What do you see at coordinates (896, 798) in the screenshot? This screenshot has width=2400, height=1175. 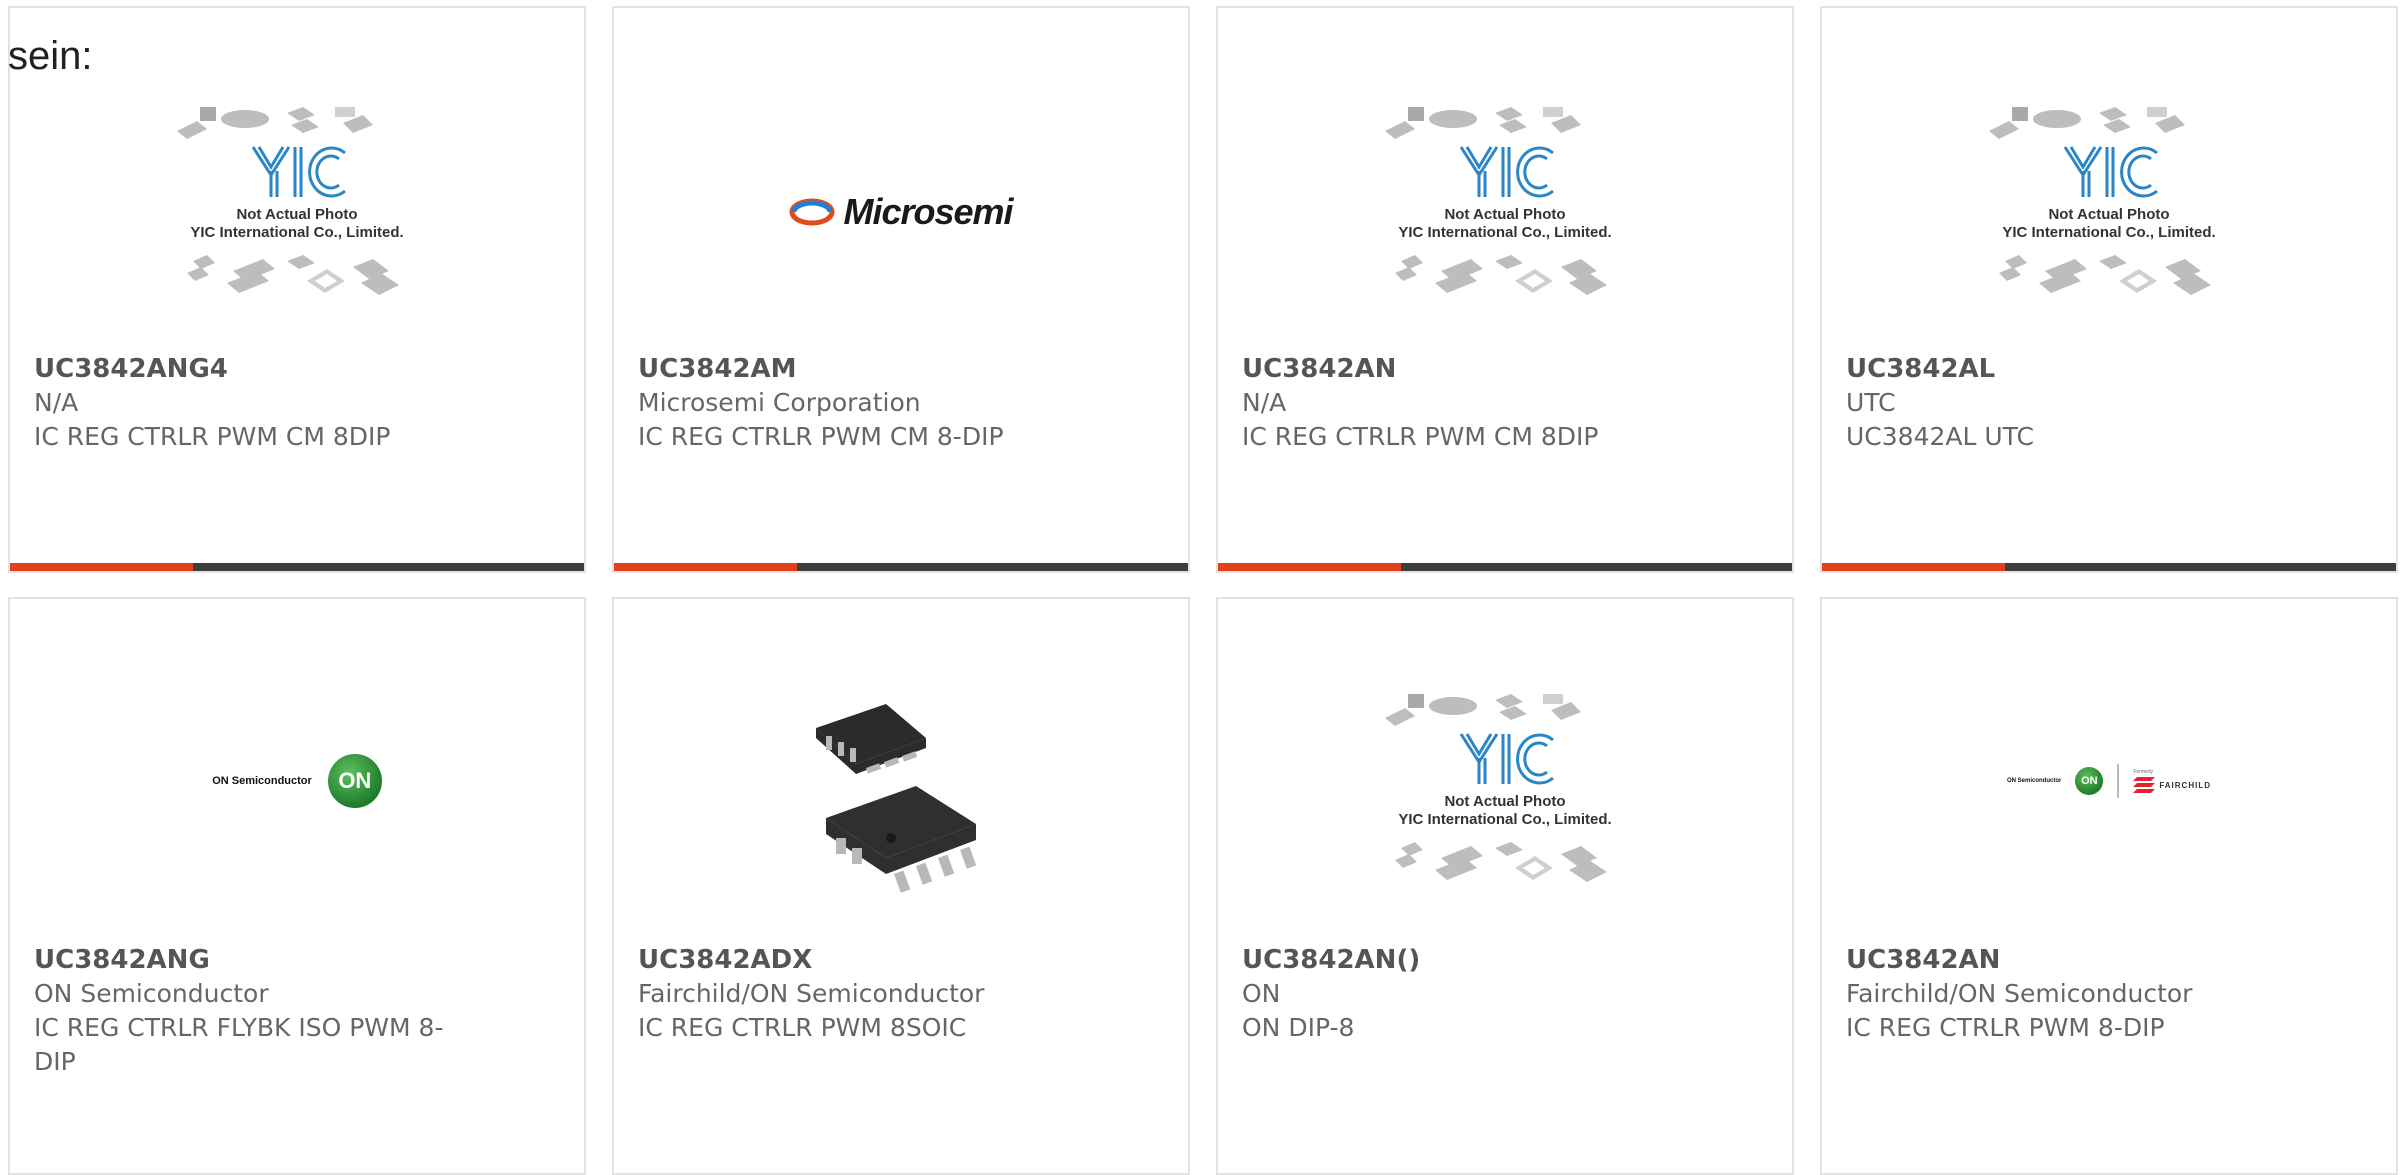 I see `soic-chip-image` at bounding box center [896, 798].